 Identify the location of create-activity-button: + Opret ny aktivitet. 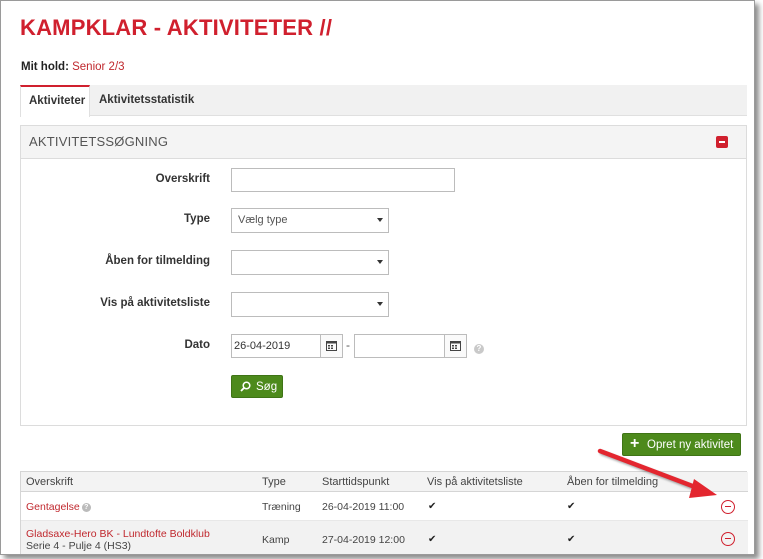
(681, 444).